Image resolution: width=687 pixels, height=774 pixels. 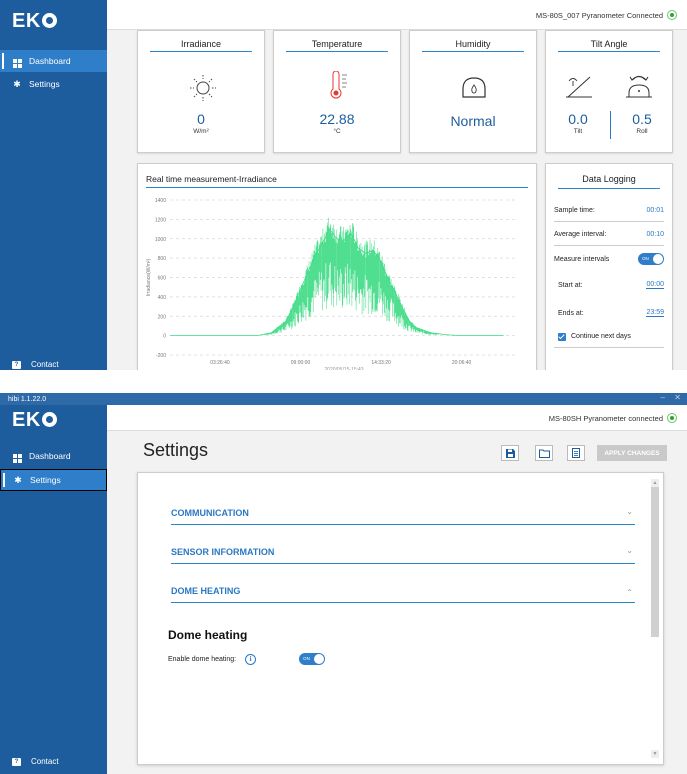 I want to click on y-axis-label: Irradiance(W/m²), so click(x=149, y=277).